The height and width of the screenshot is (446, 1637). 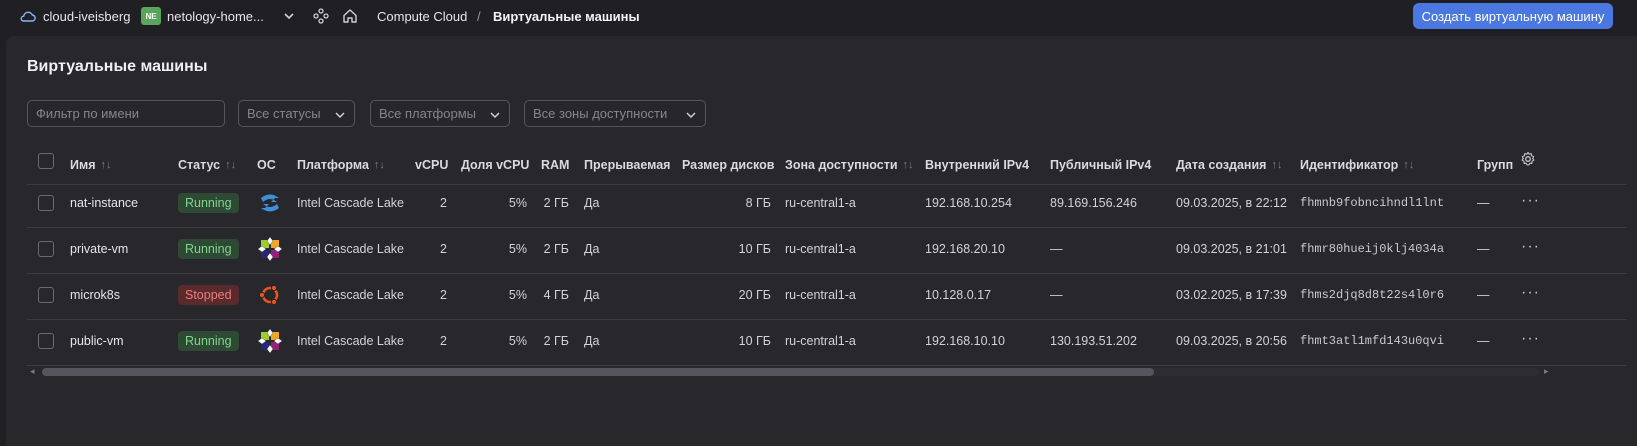 I want to click on vm-disk: 20 ГБ, so click(x=754, y=295).